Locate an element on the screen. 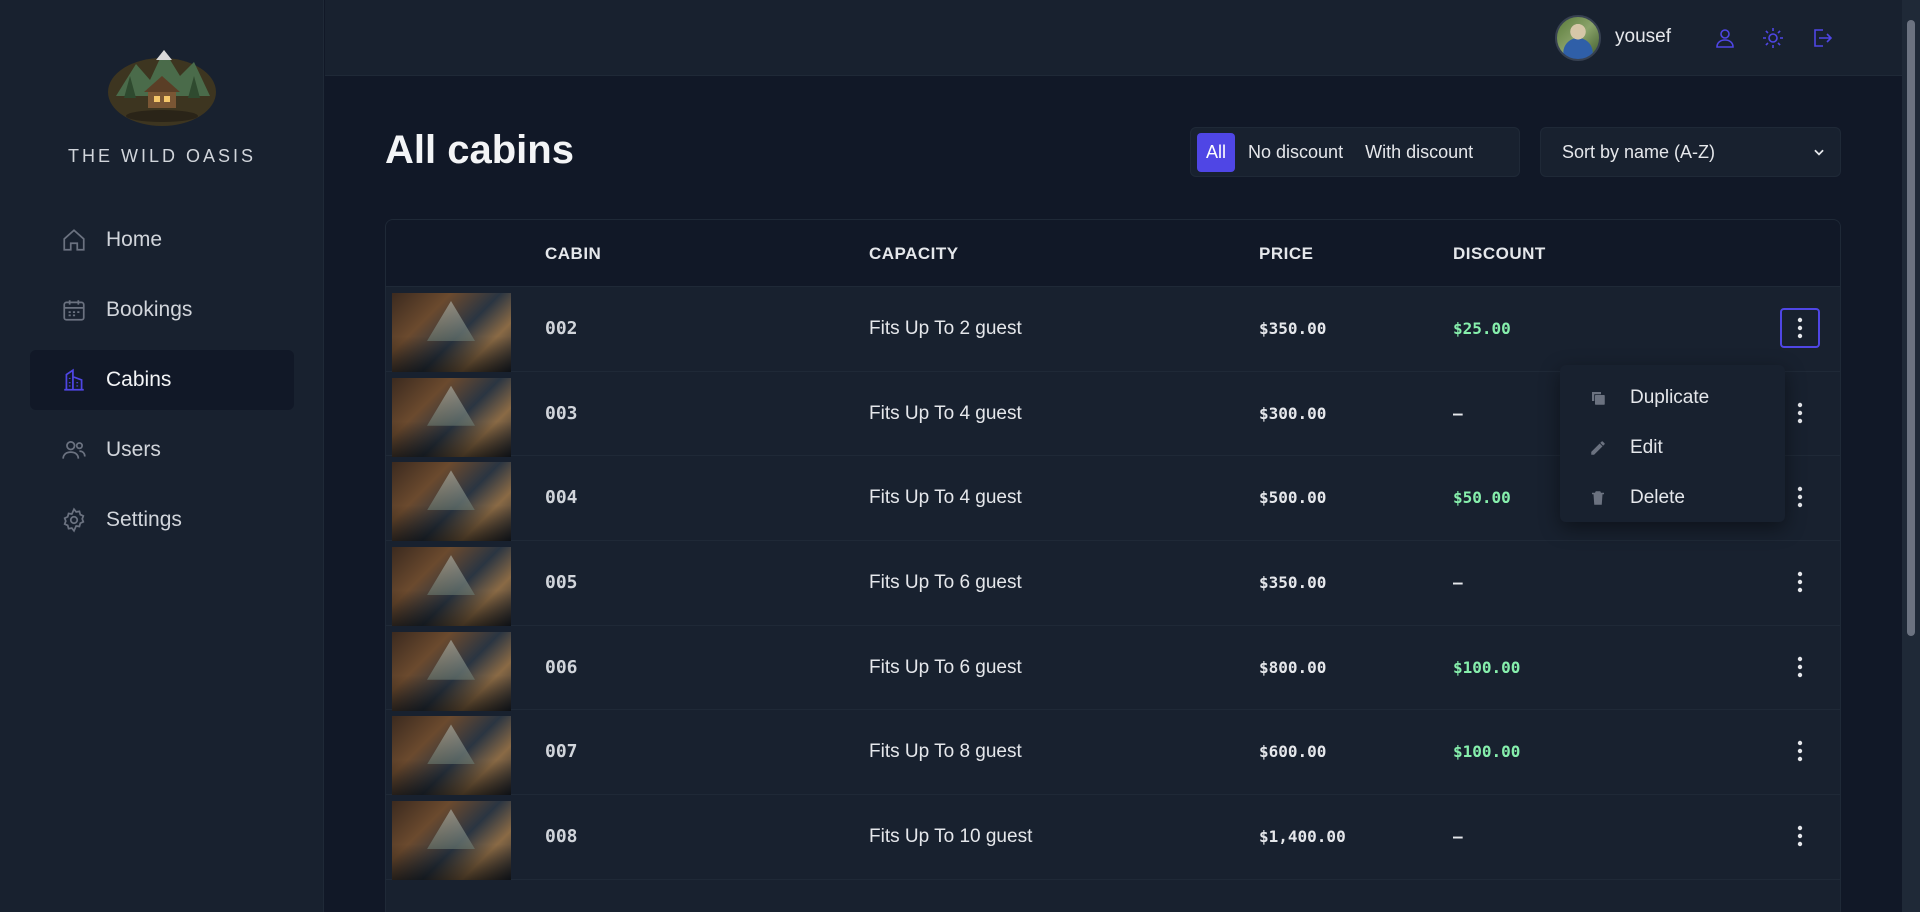 The image size is (1920, 912). edit-menu-item: Edit is located at coordinates (1672, 448).